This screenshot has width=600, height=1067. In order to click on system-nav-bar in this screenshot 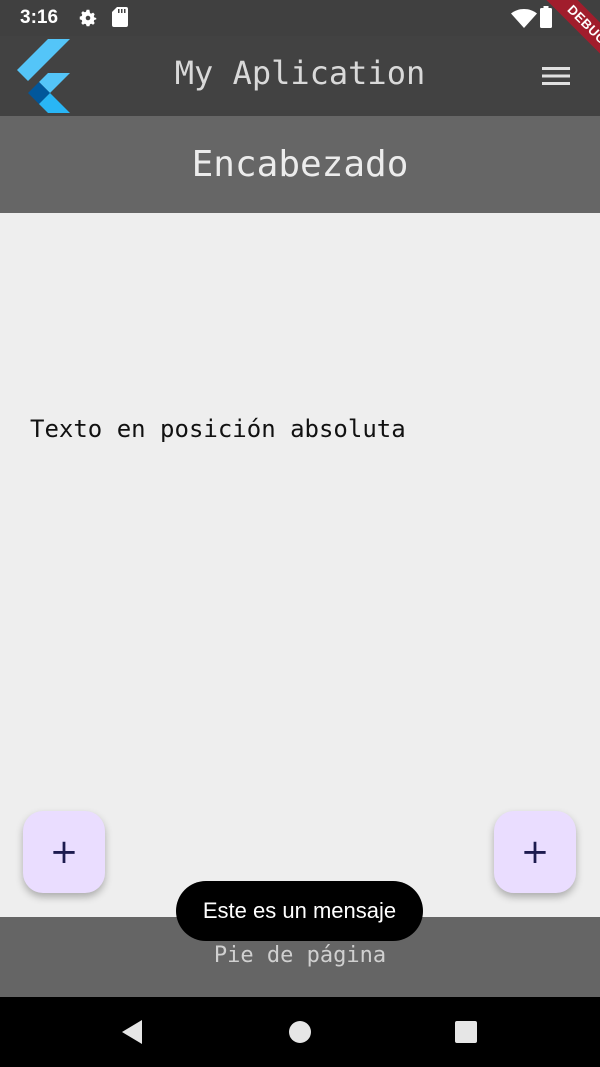, I will do `click(300, 1032)`.